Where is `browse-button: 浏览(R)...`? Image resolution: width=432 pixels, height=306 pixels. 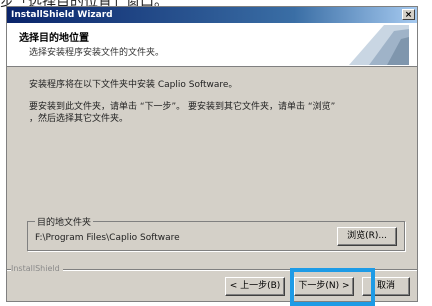 browse-button: 浏览(R)... is located at coordinates (367, 236).